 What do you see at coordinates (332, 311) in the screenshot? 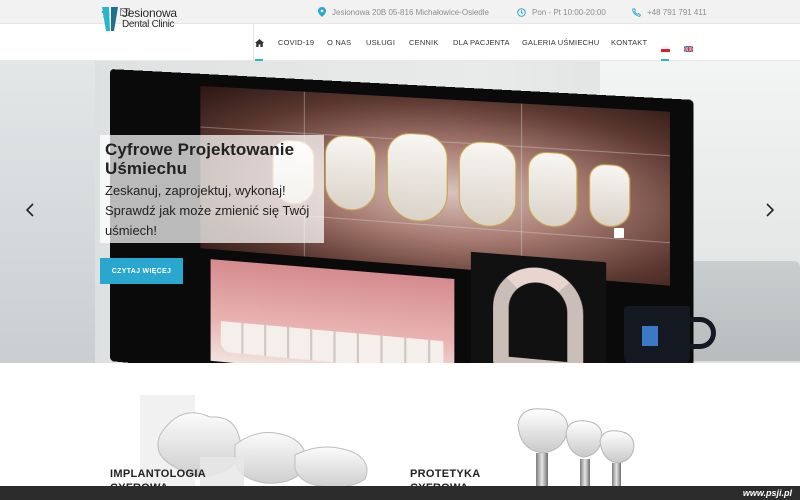
I see `jaw-scan-view` at bounding box center [332, 311].